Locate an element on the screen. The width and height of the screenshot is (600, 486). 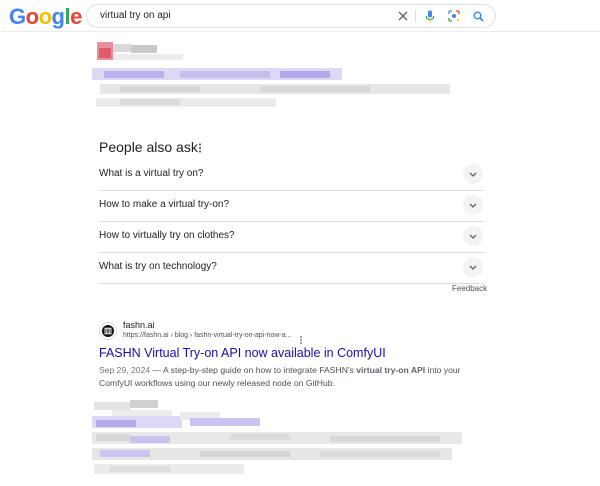
search-input: virtual try on api is located at coordinates (135, 15).